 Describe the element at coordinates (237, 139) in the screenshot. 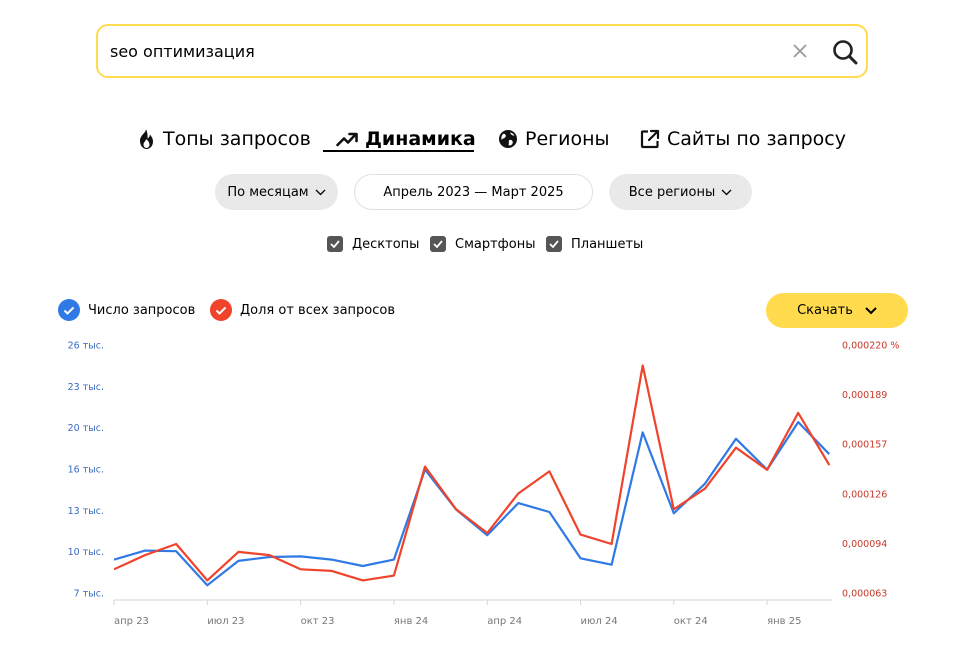

I see `tab-label: Топы запросов` at that location.